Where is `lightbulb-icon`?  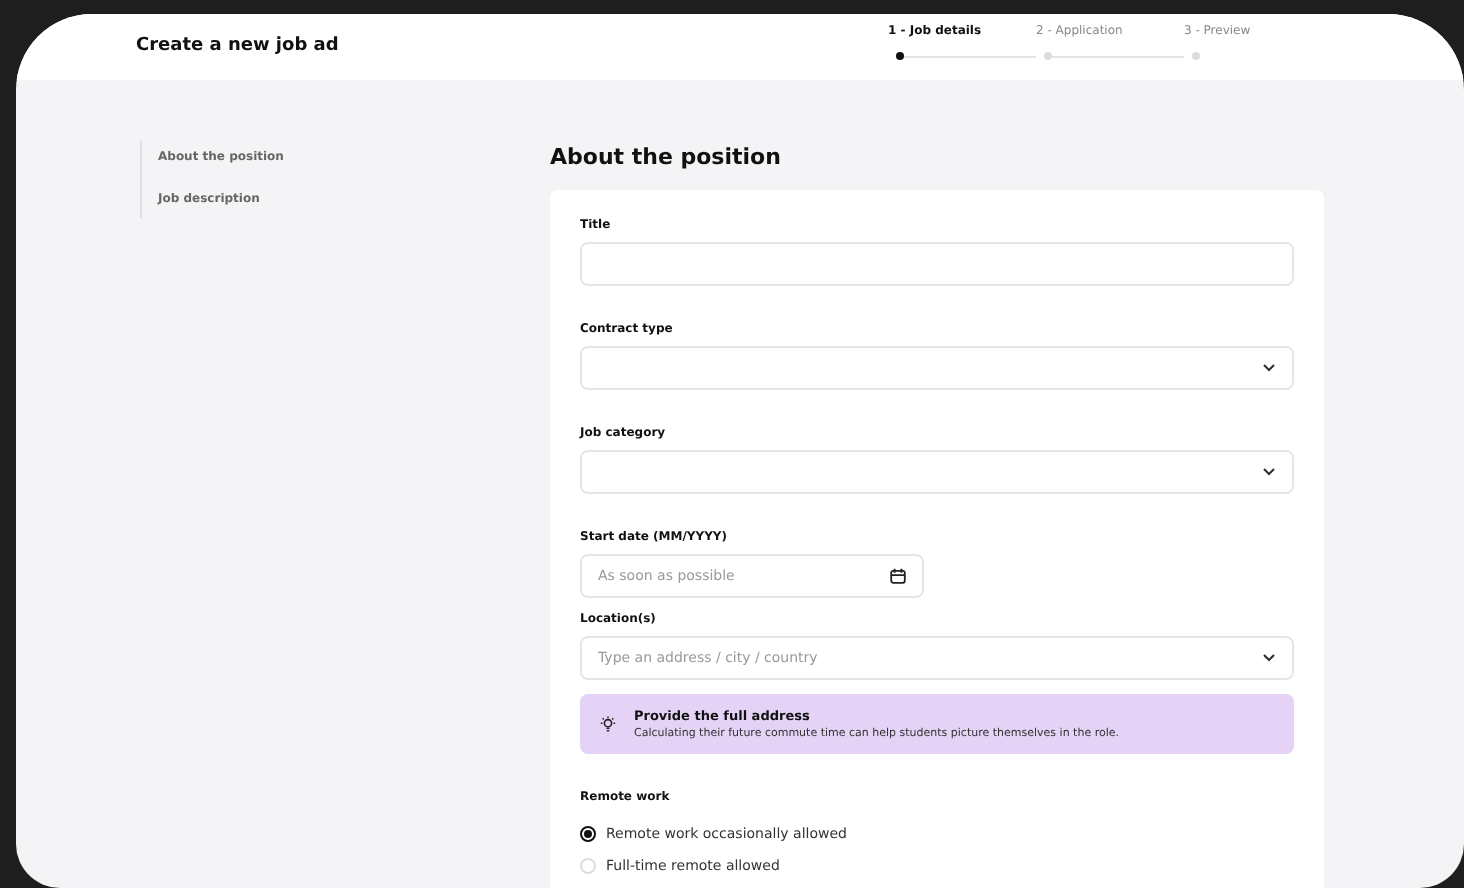 lightbulb-icon is located at coordinates (608, 724).